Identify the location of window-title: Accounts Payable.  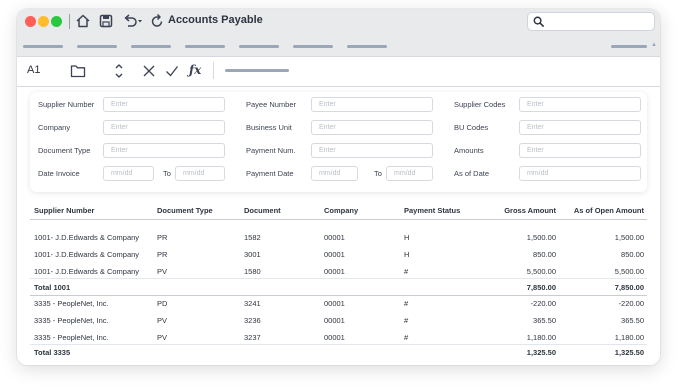
(215, 20).